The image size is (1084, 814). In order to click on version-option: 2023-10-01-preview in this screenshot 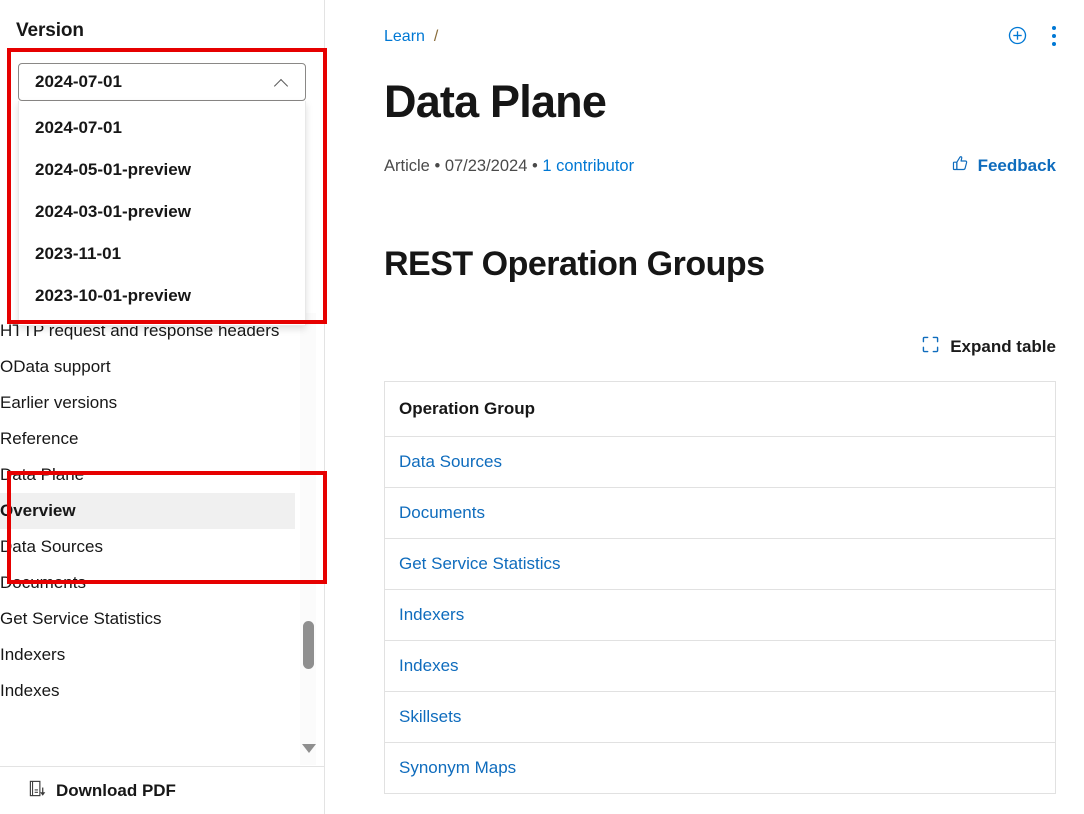, I will do `click(162, 296)`.